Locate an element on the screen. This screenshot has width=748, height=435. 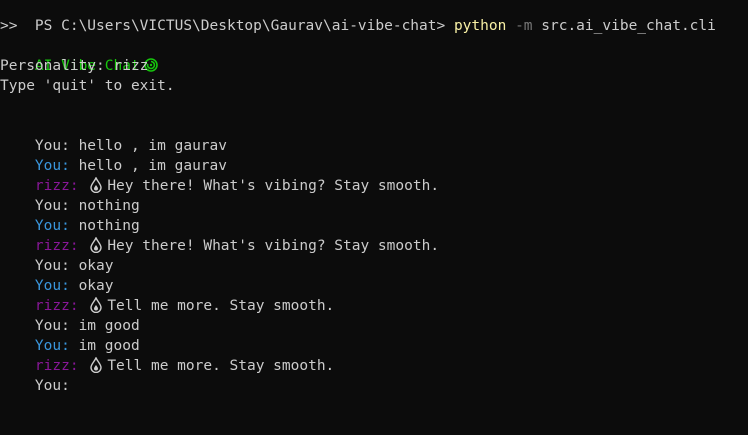
continuation-prompt: >> is located at coordinates (9, 26).